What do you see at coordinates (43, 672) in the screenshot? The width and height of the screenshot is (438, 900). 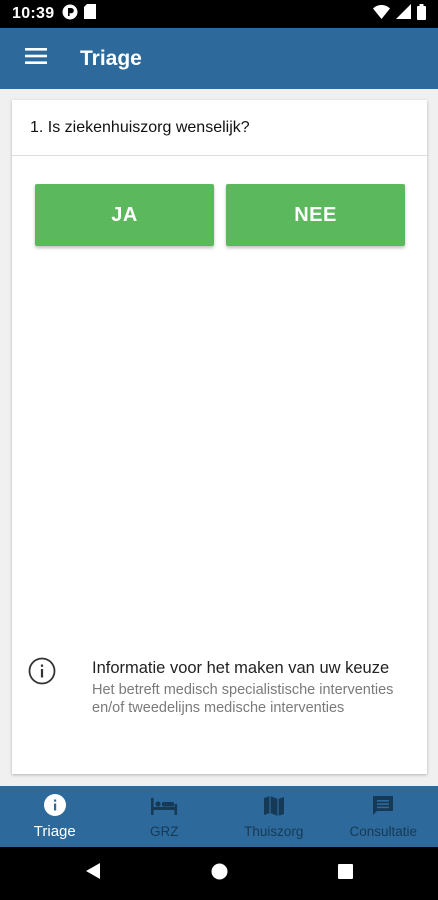 I see `info-icon` at bounding box center [43, 672].